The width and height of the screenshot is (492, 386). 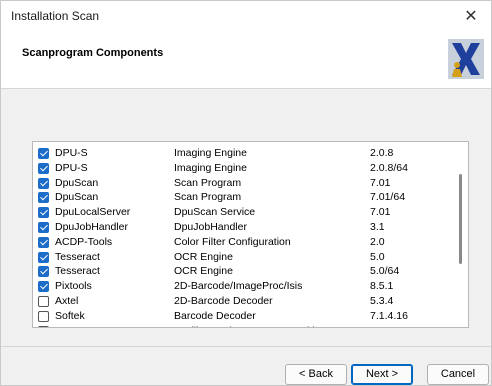 What do you see at coordinates (382, 301) in the screenshot?
I see `component-version: 5.3.4` at bounding box center [382, 301].